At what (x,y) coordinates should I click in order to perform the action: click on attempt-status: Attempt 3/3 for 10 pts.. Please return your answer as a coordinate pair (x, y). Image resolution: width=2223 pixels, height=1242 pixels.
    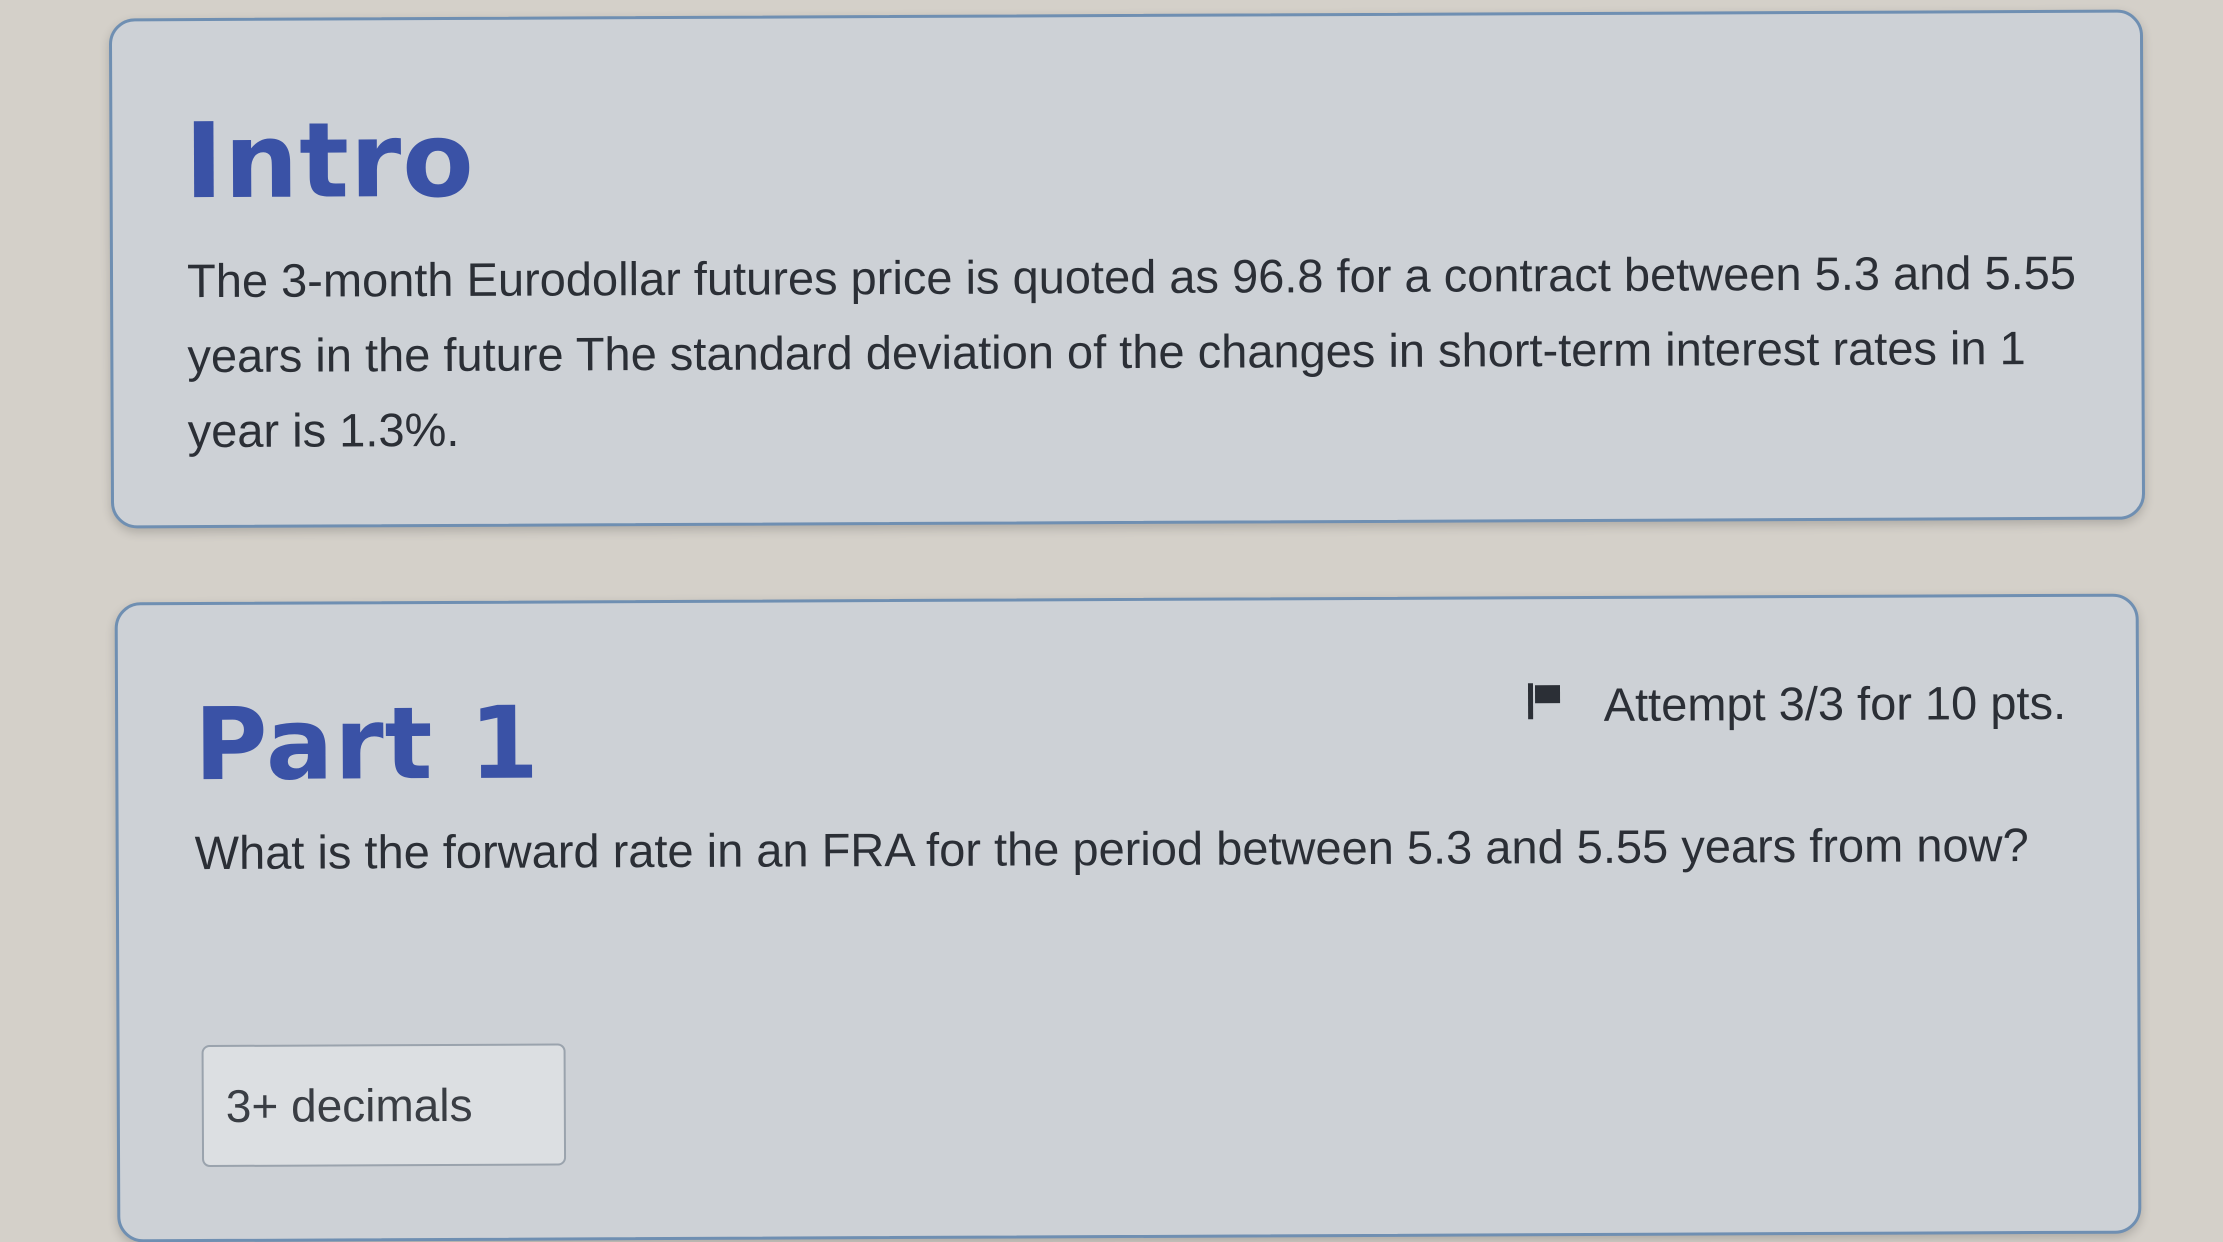
    Looking at the image, I should click on (1796, 703).